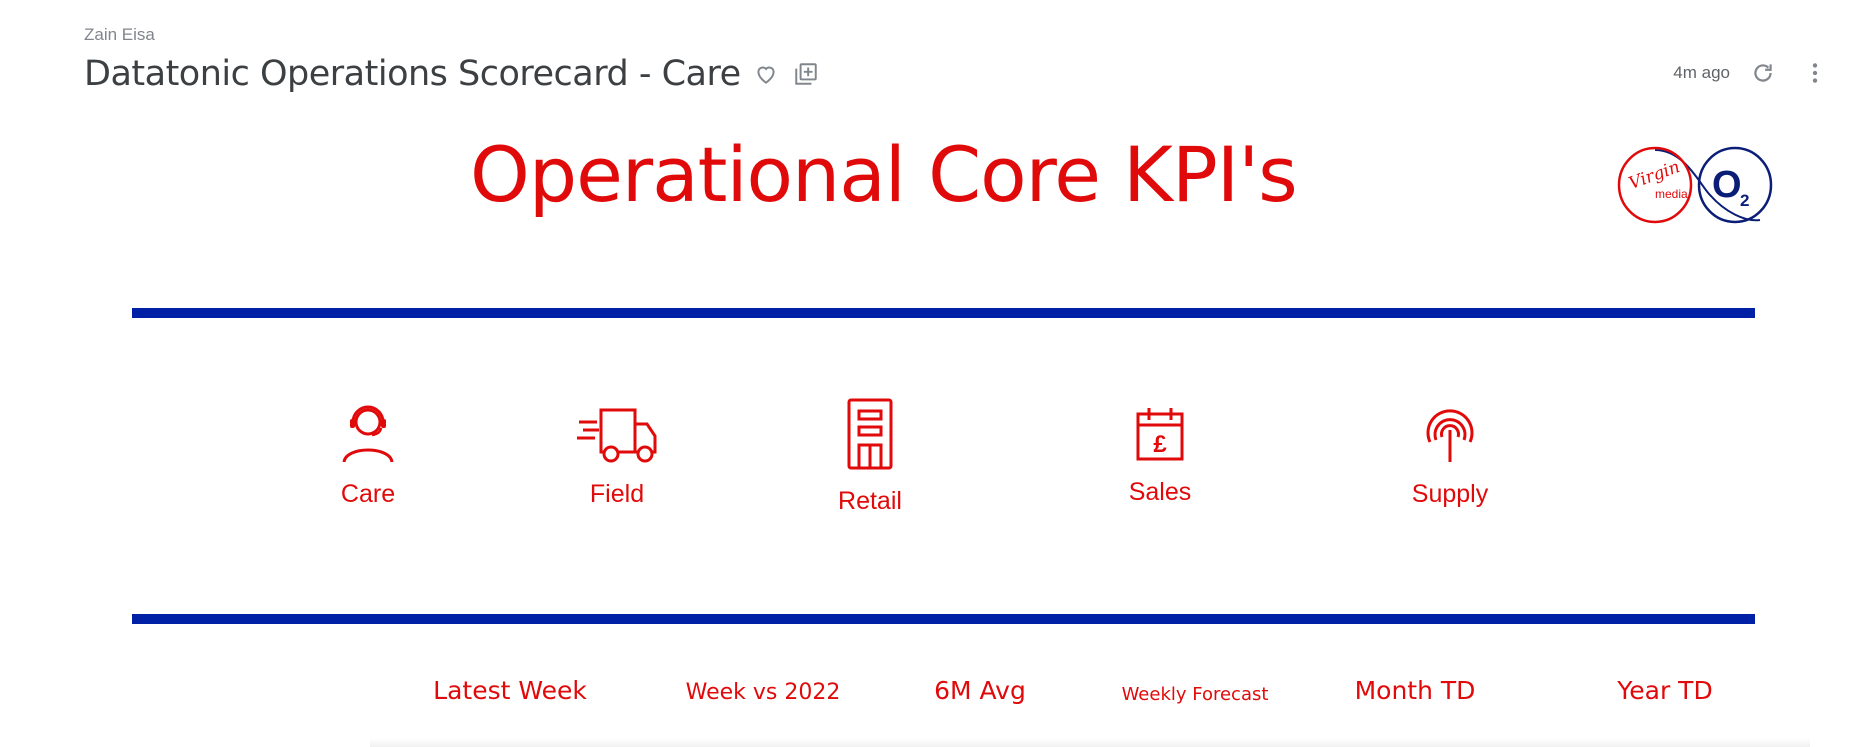 The height and width of the screenshot is (747, 1870). I want to click on logo-o2-text: O, so click(1727, 185).